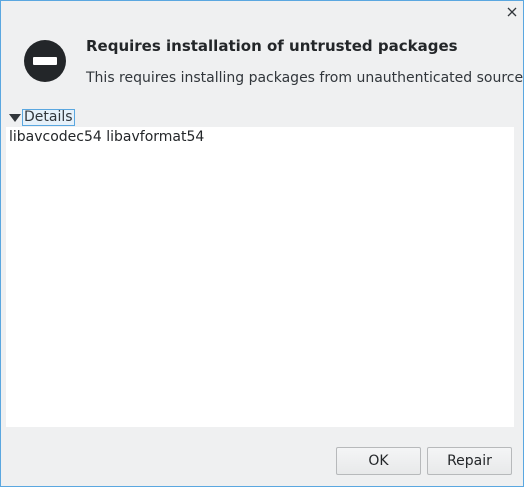 This screenshot has height=487, width=524. I want to click on forbidden-icon, so click(45, 61).